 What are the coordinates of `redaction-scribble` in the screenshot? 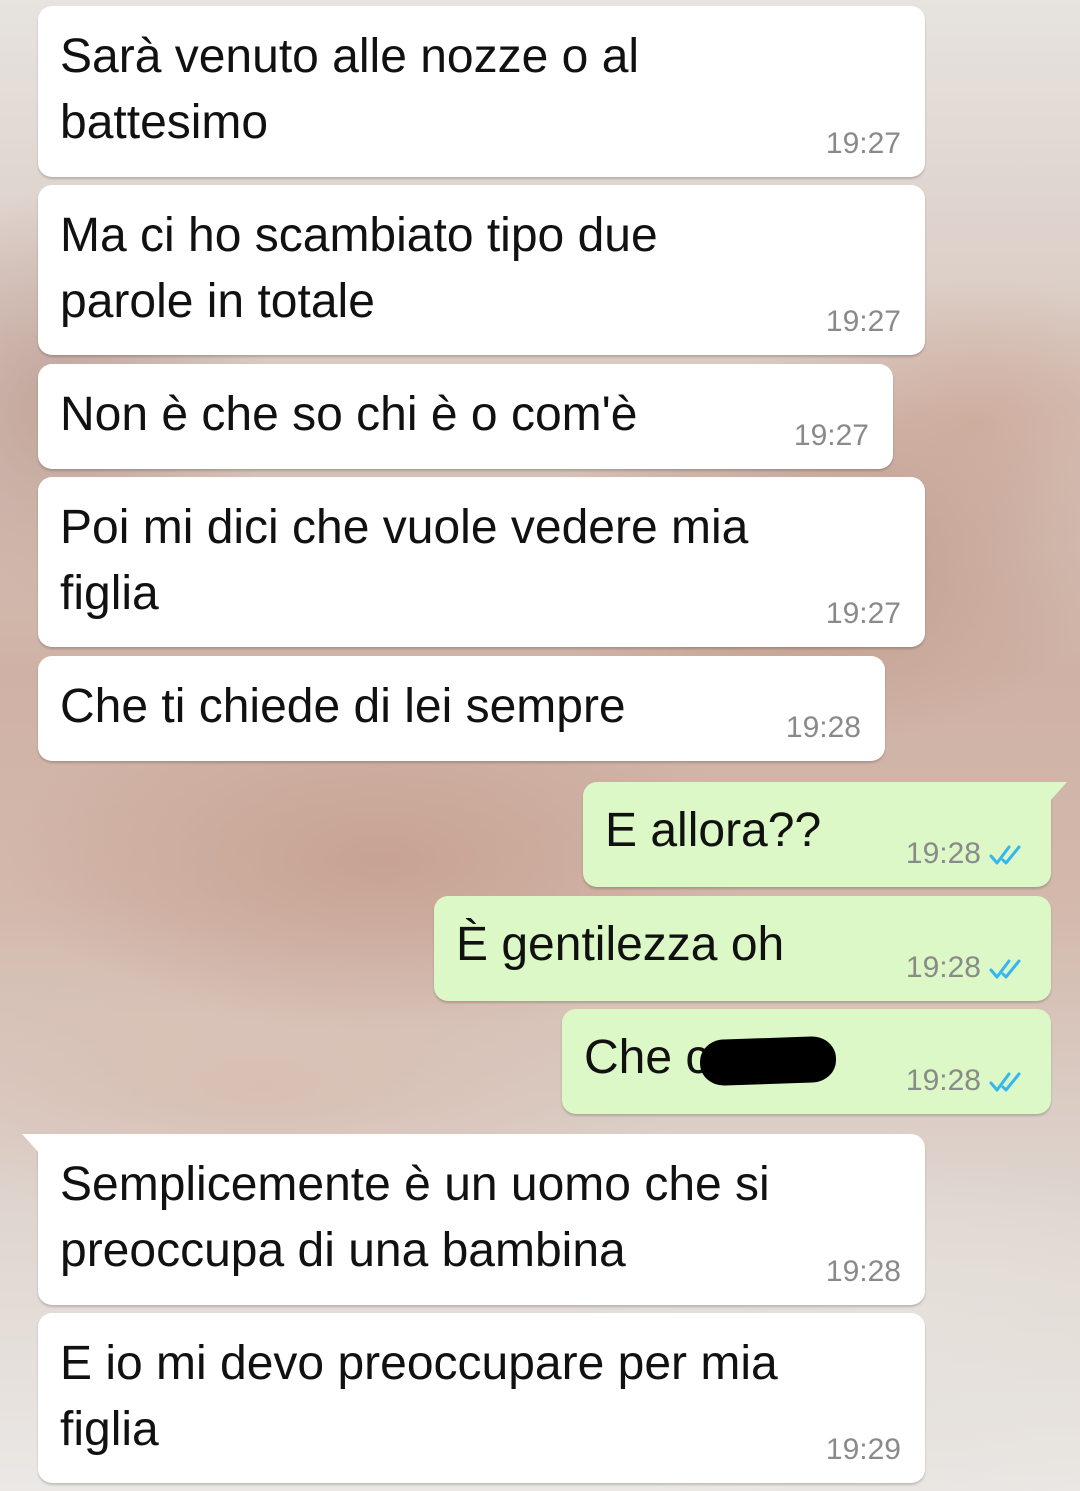 It's located at (768, 1061).